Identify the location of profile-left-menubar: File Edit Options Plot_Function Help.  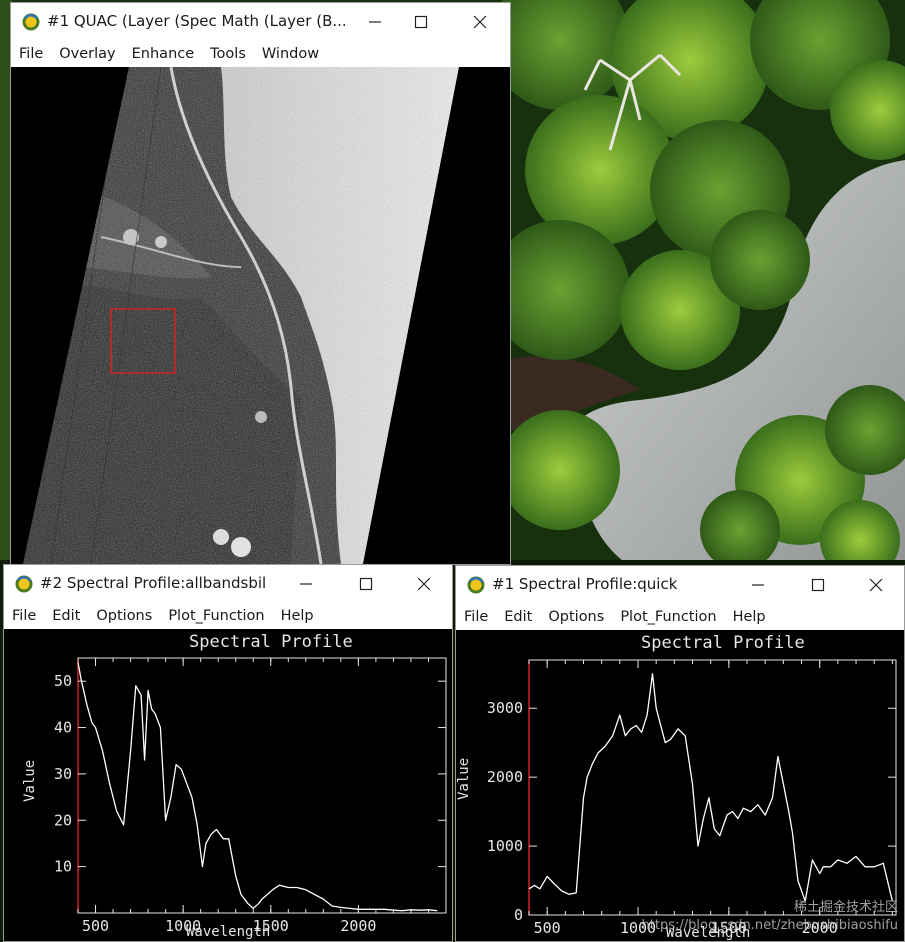
(228, 616).